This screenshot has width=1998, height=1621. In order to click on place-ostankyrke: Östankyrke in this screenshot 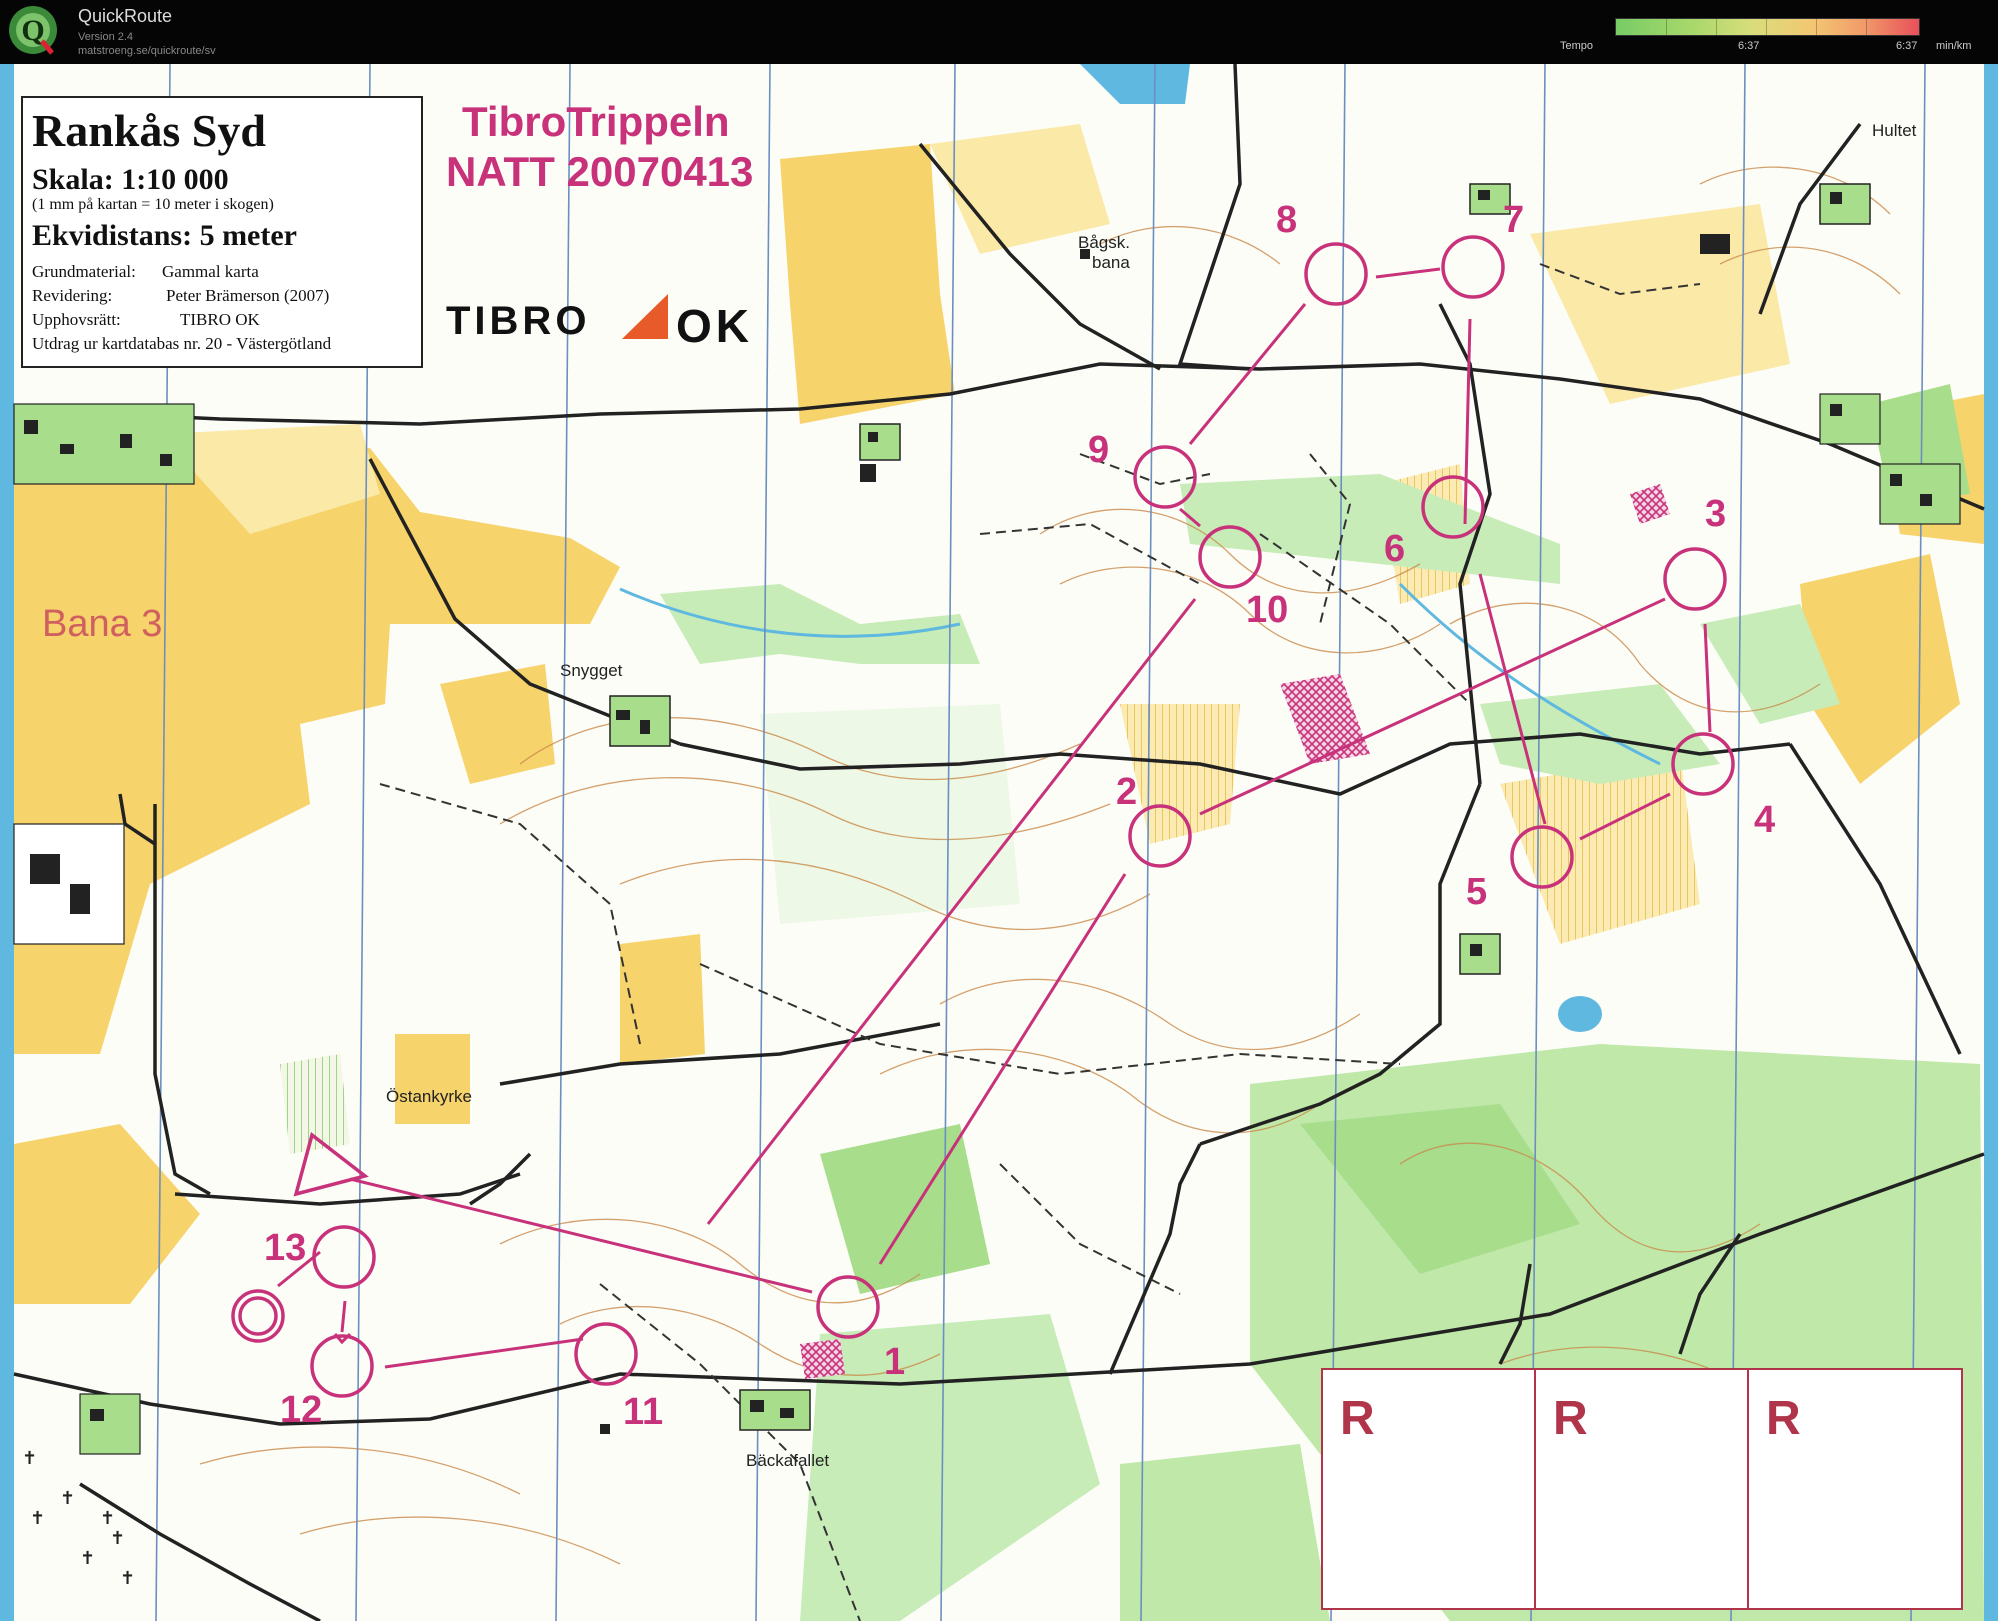, I will do `click(429, 1096)`.